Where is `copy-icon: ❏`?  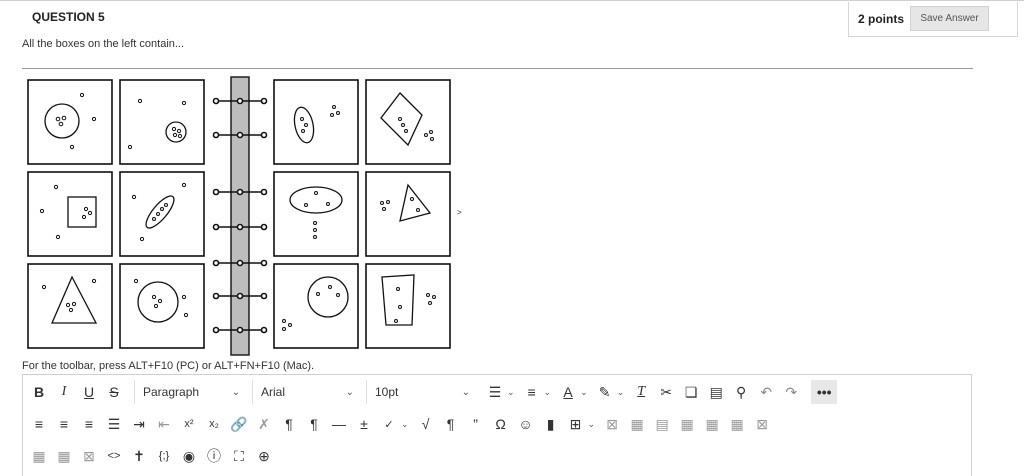
copy-icon: ❏ is located at coordinates (691, 392).